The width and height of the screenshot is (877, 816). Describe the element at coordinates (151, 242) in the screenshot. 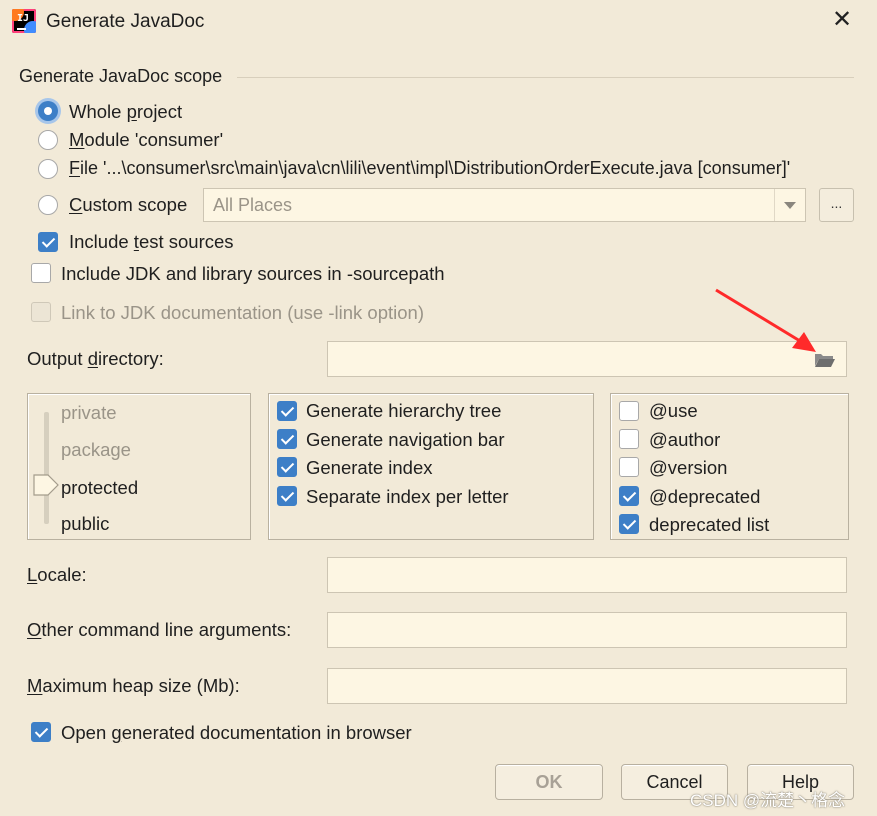

I see `include-test-label: Include test sources` at that location.